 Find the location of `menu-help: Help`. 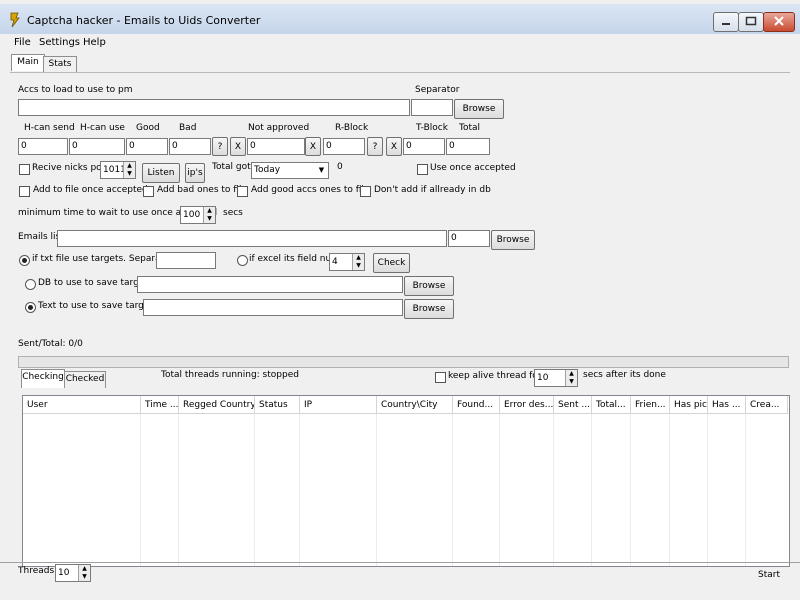

menu-help: Help is located at coordinates (94, 42).